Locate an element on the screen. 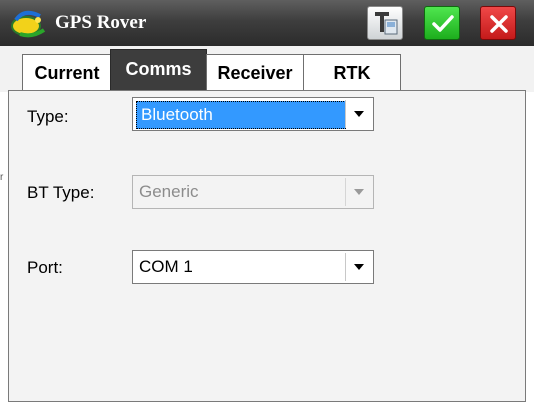 The image size is (534, 408). bt-type-label: BT Type: is located at coordinates (61, 192).